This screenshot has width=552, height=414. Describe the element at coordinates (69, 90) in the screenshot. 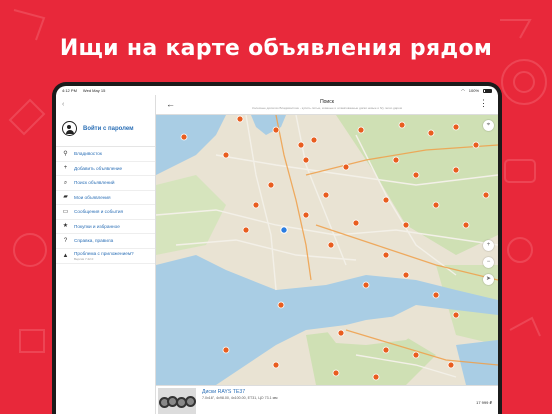

I see `status-time: 4:12 PM` at that location.